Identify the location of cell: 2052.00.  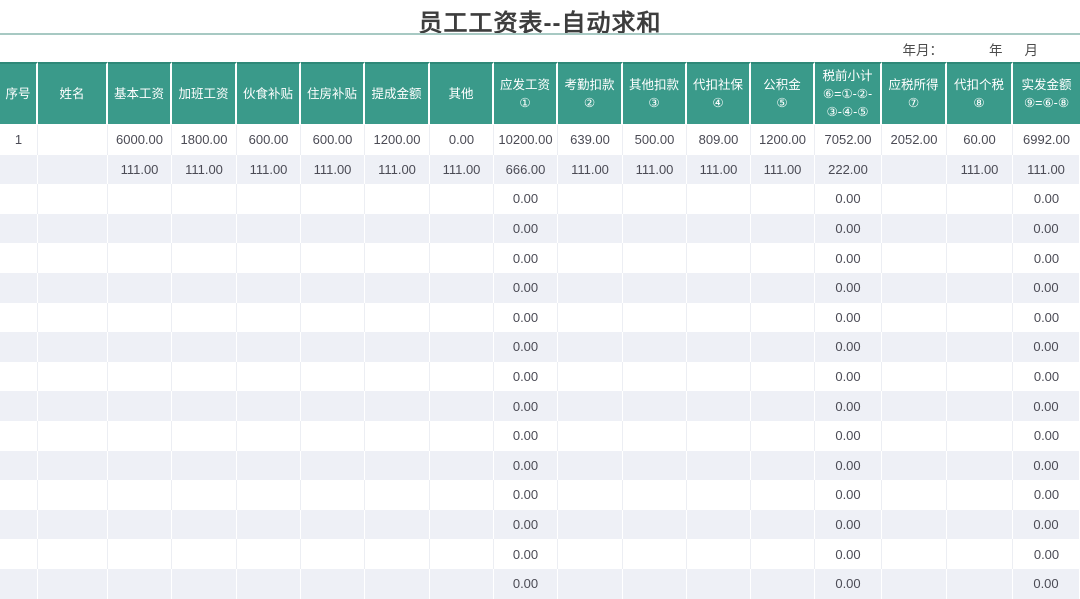
(914, 140).